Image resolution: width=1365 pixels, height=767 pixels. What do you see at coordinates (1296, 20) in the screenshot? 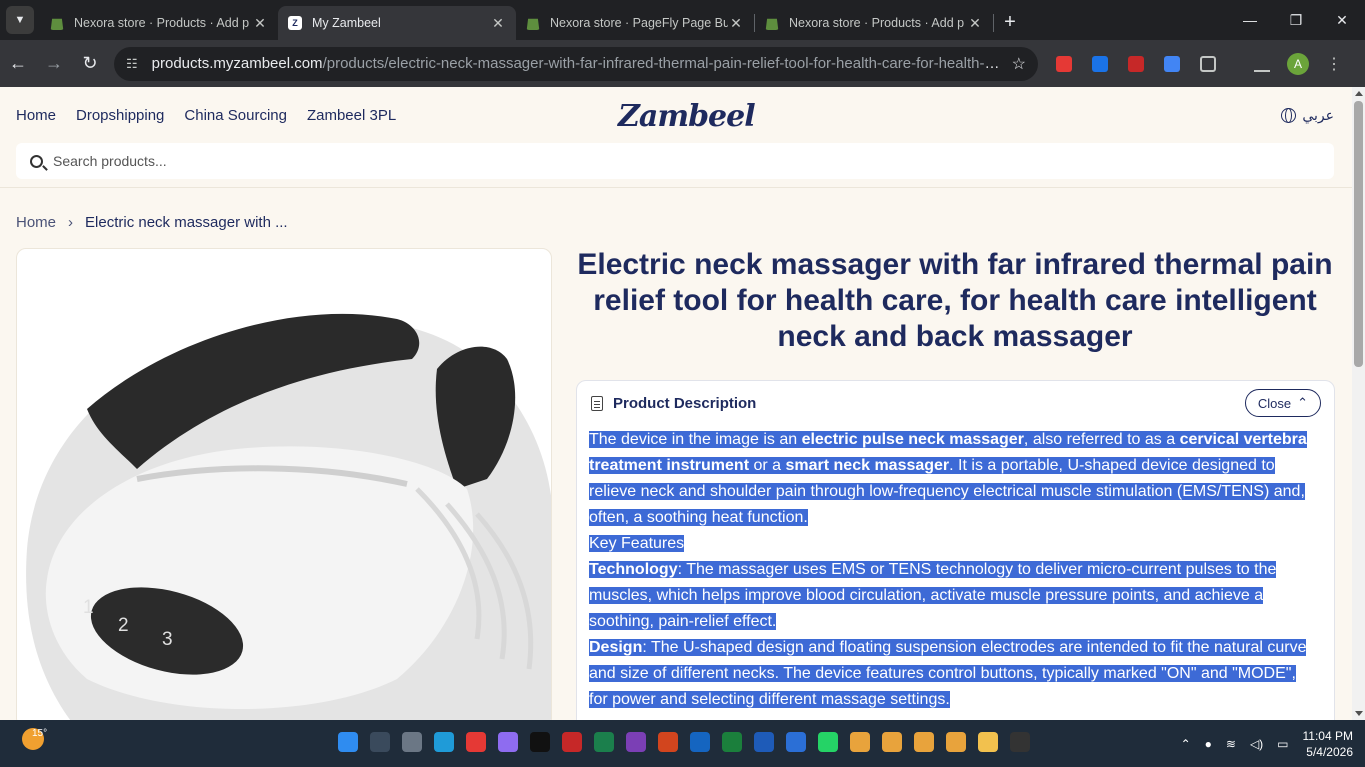
I see `restore-icon: ❐` at bounding box center [1296, 20].